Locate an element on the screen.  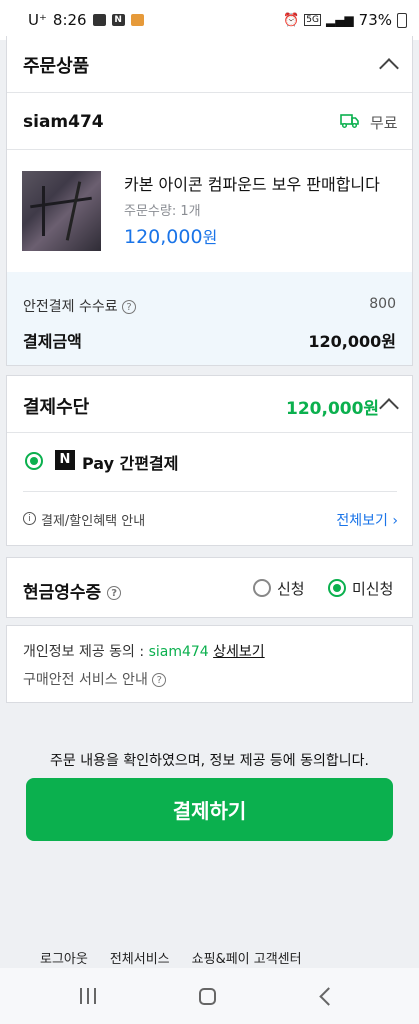
home-icon is located at coordinates (207, 996).